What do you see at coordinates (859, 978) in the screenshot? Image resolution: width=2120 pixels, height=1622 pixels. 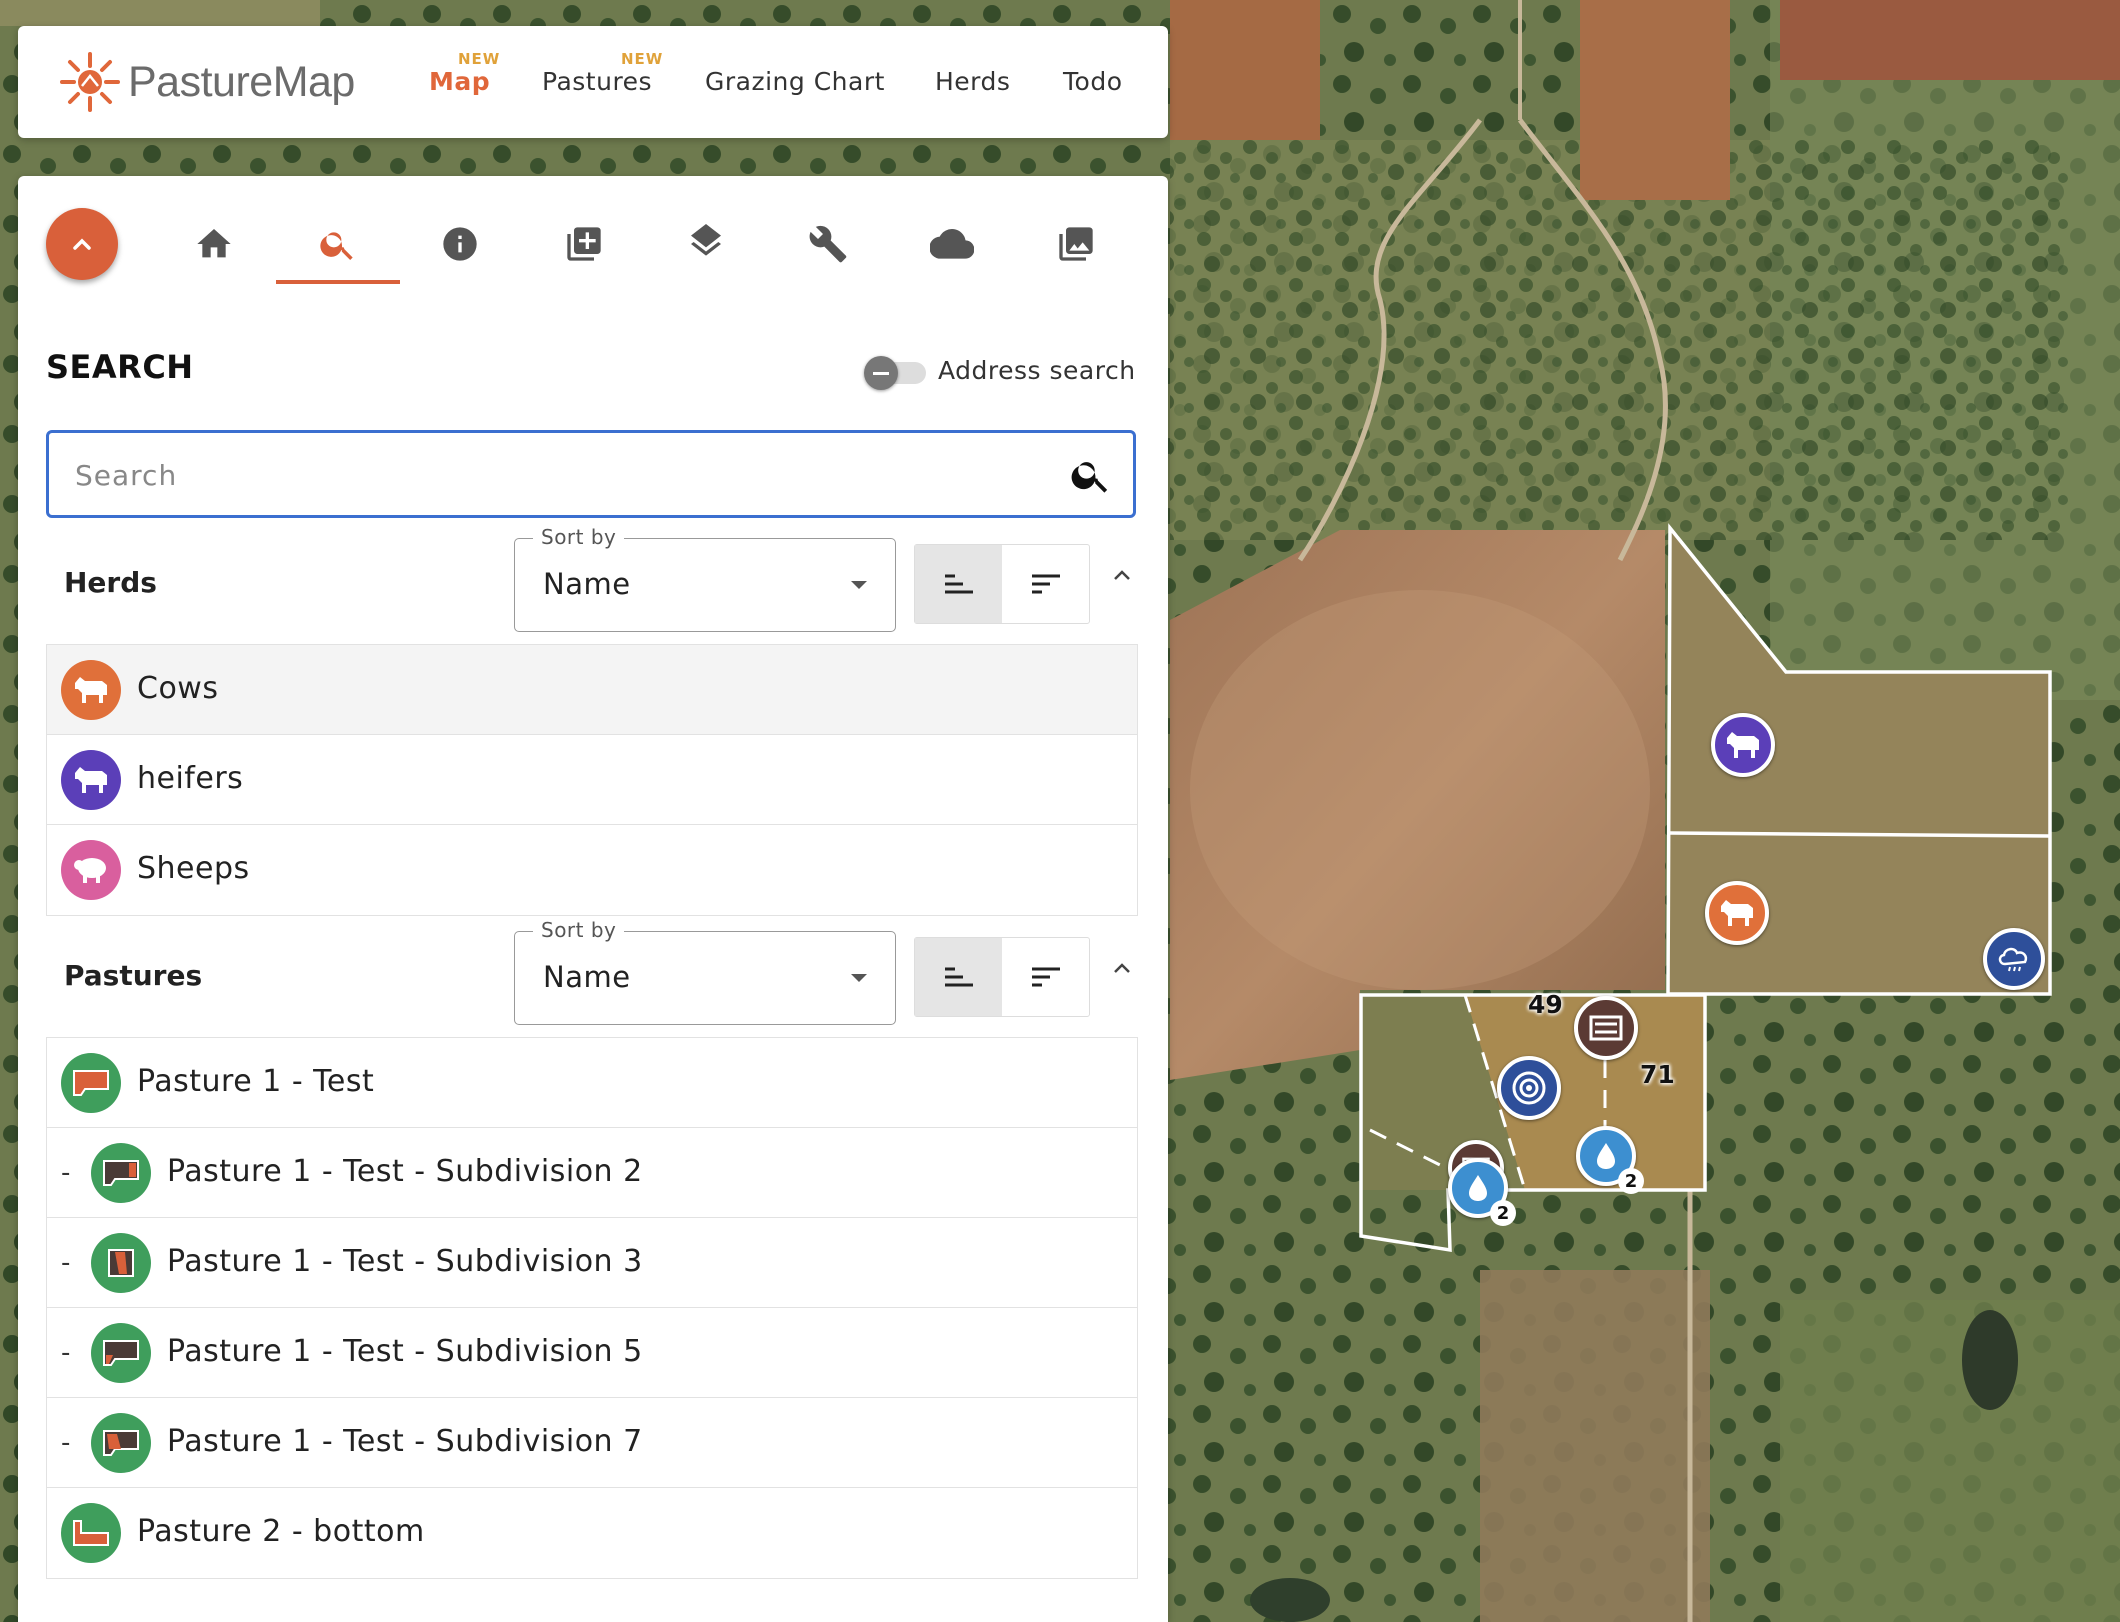 I see `dropdown-arrow-icon` at bounding box center [859, 978].